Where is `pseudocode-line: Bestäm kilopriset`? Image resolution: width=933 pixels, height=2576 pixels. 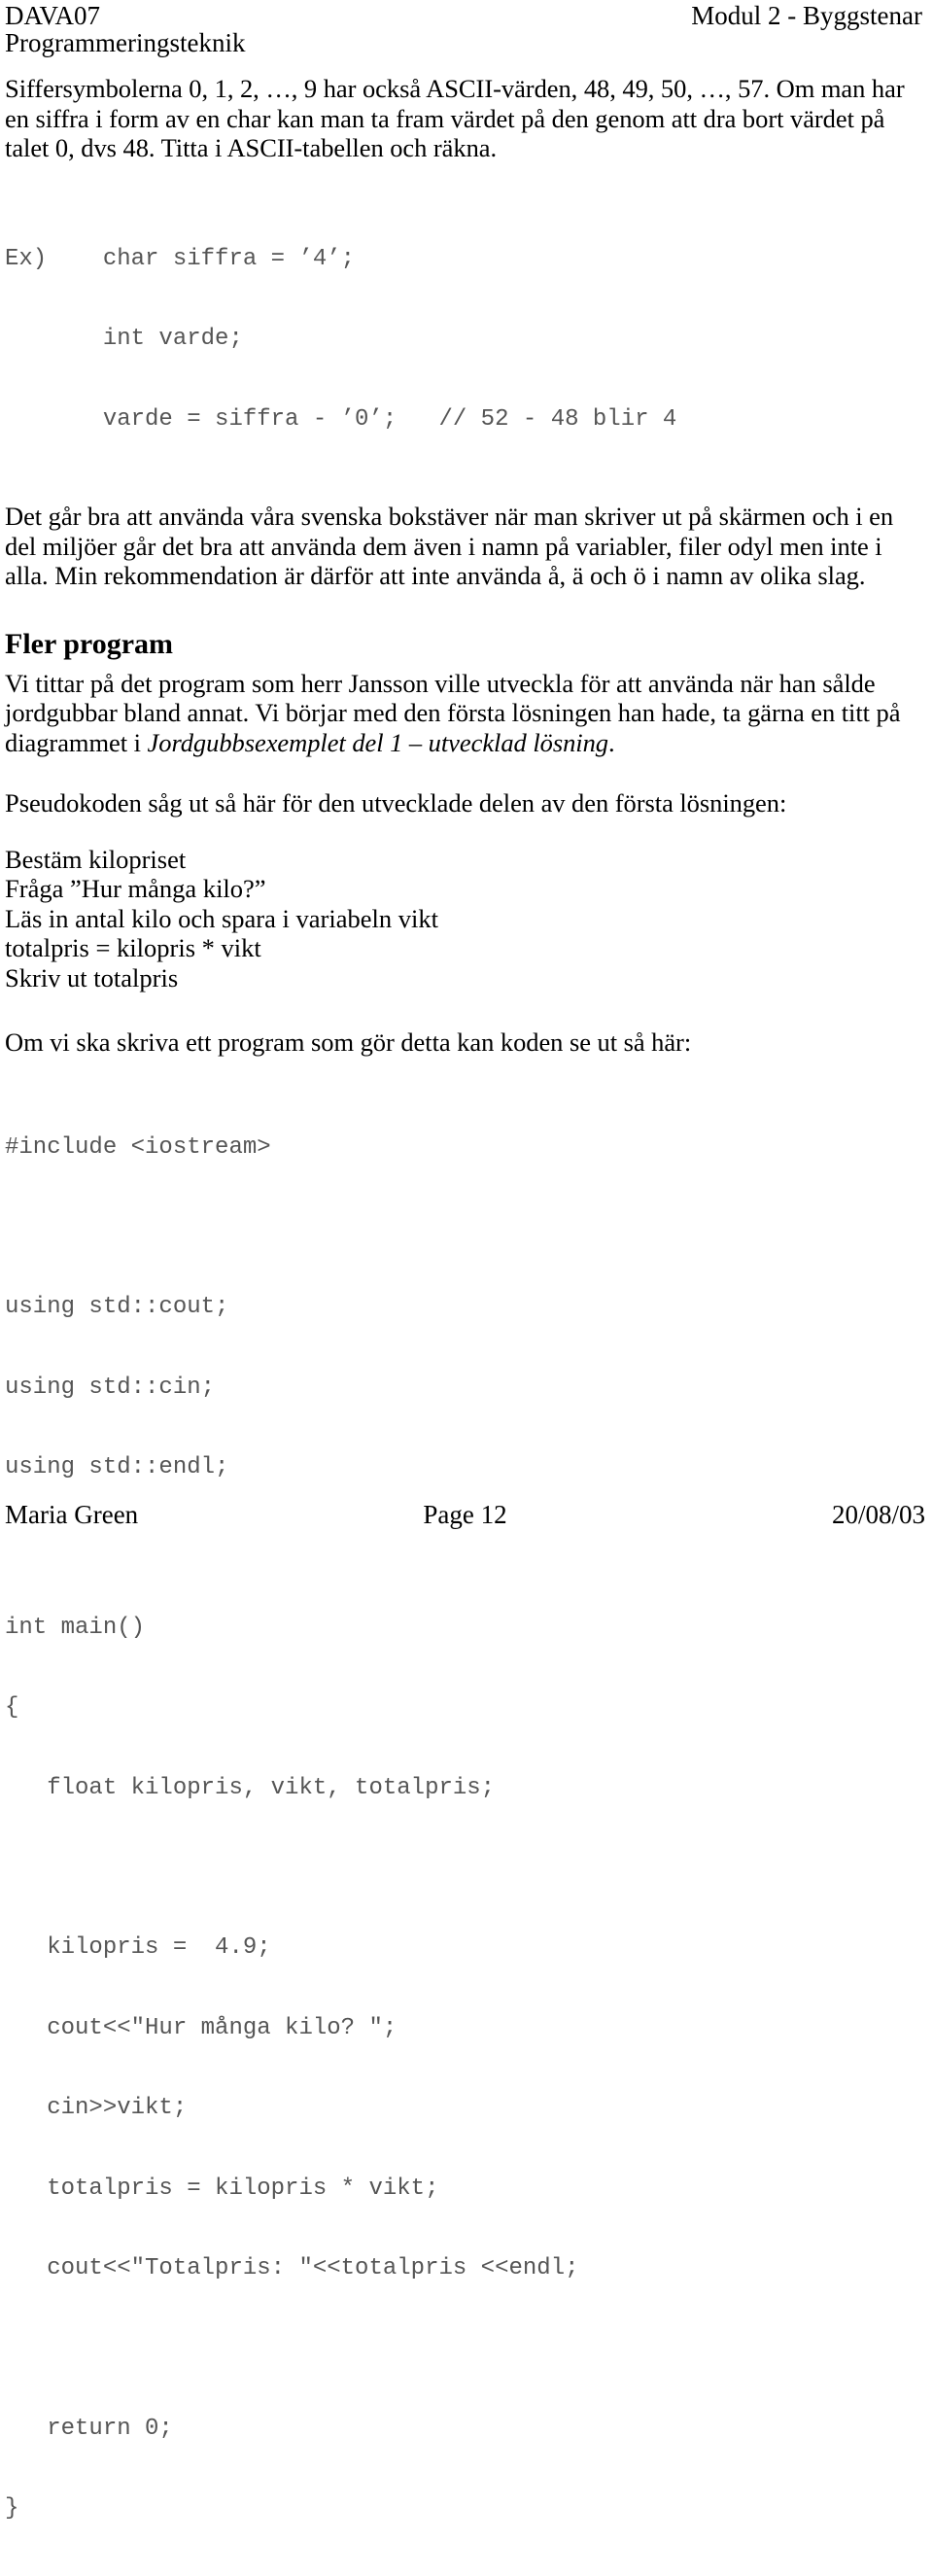 pseudocode-line: Bestäm kilopriset is located at coordinates (96, 859).